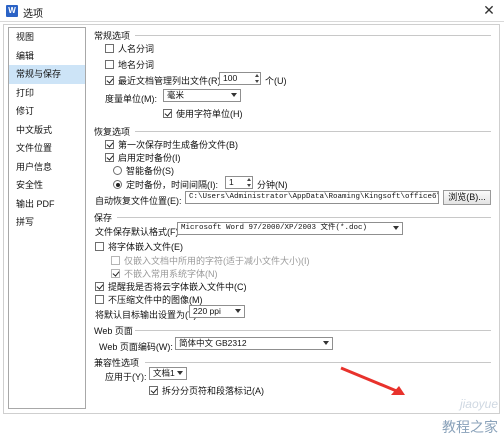 The height and width of the screenshot is (439, 504). Describe the element at coordinates (153, 390) in the screenshot. I see `split-page-break-checkbox` at that location.